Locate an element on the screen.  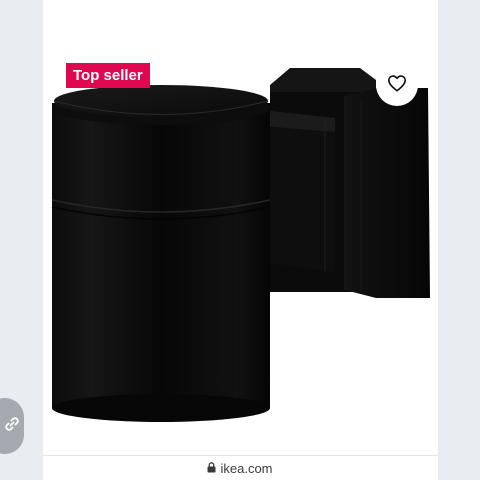
favorite-button is located at coordinates (397, 85).